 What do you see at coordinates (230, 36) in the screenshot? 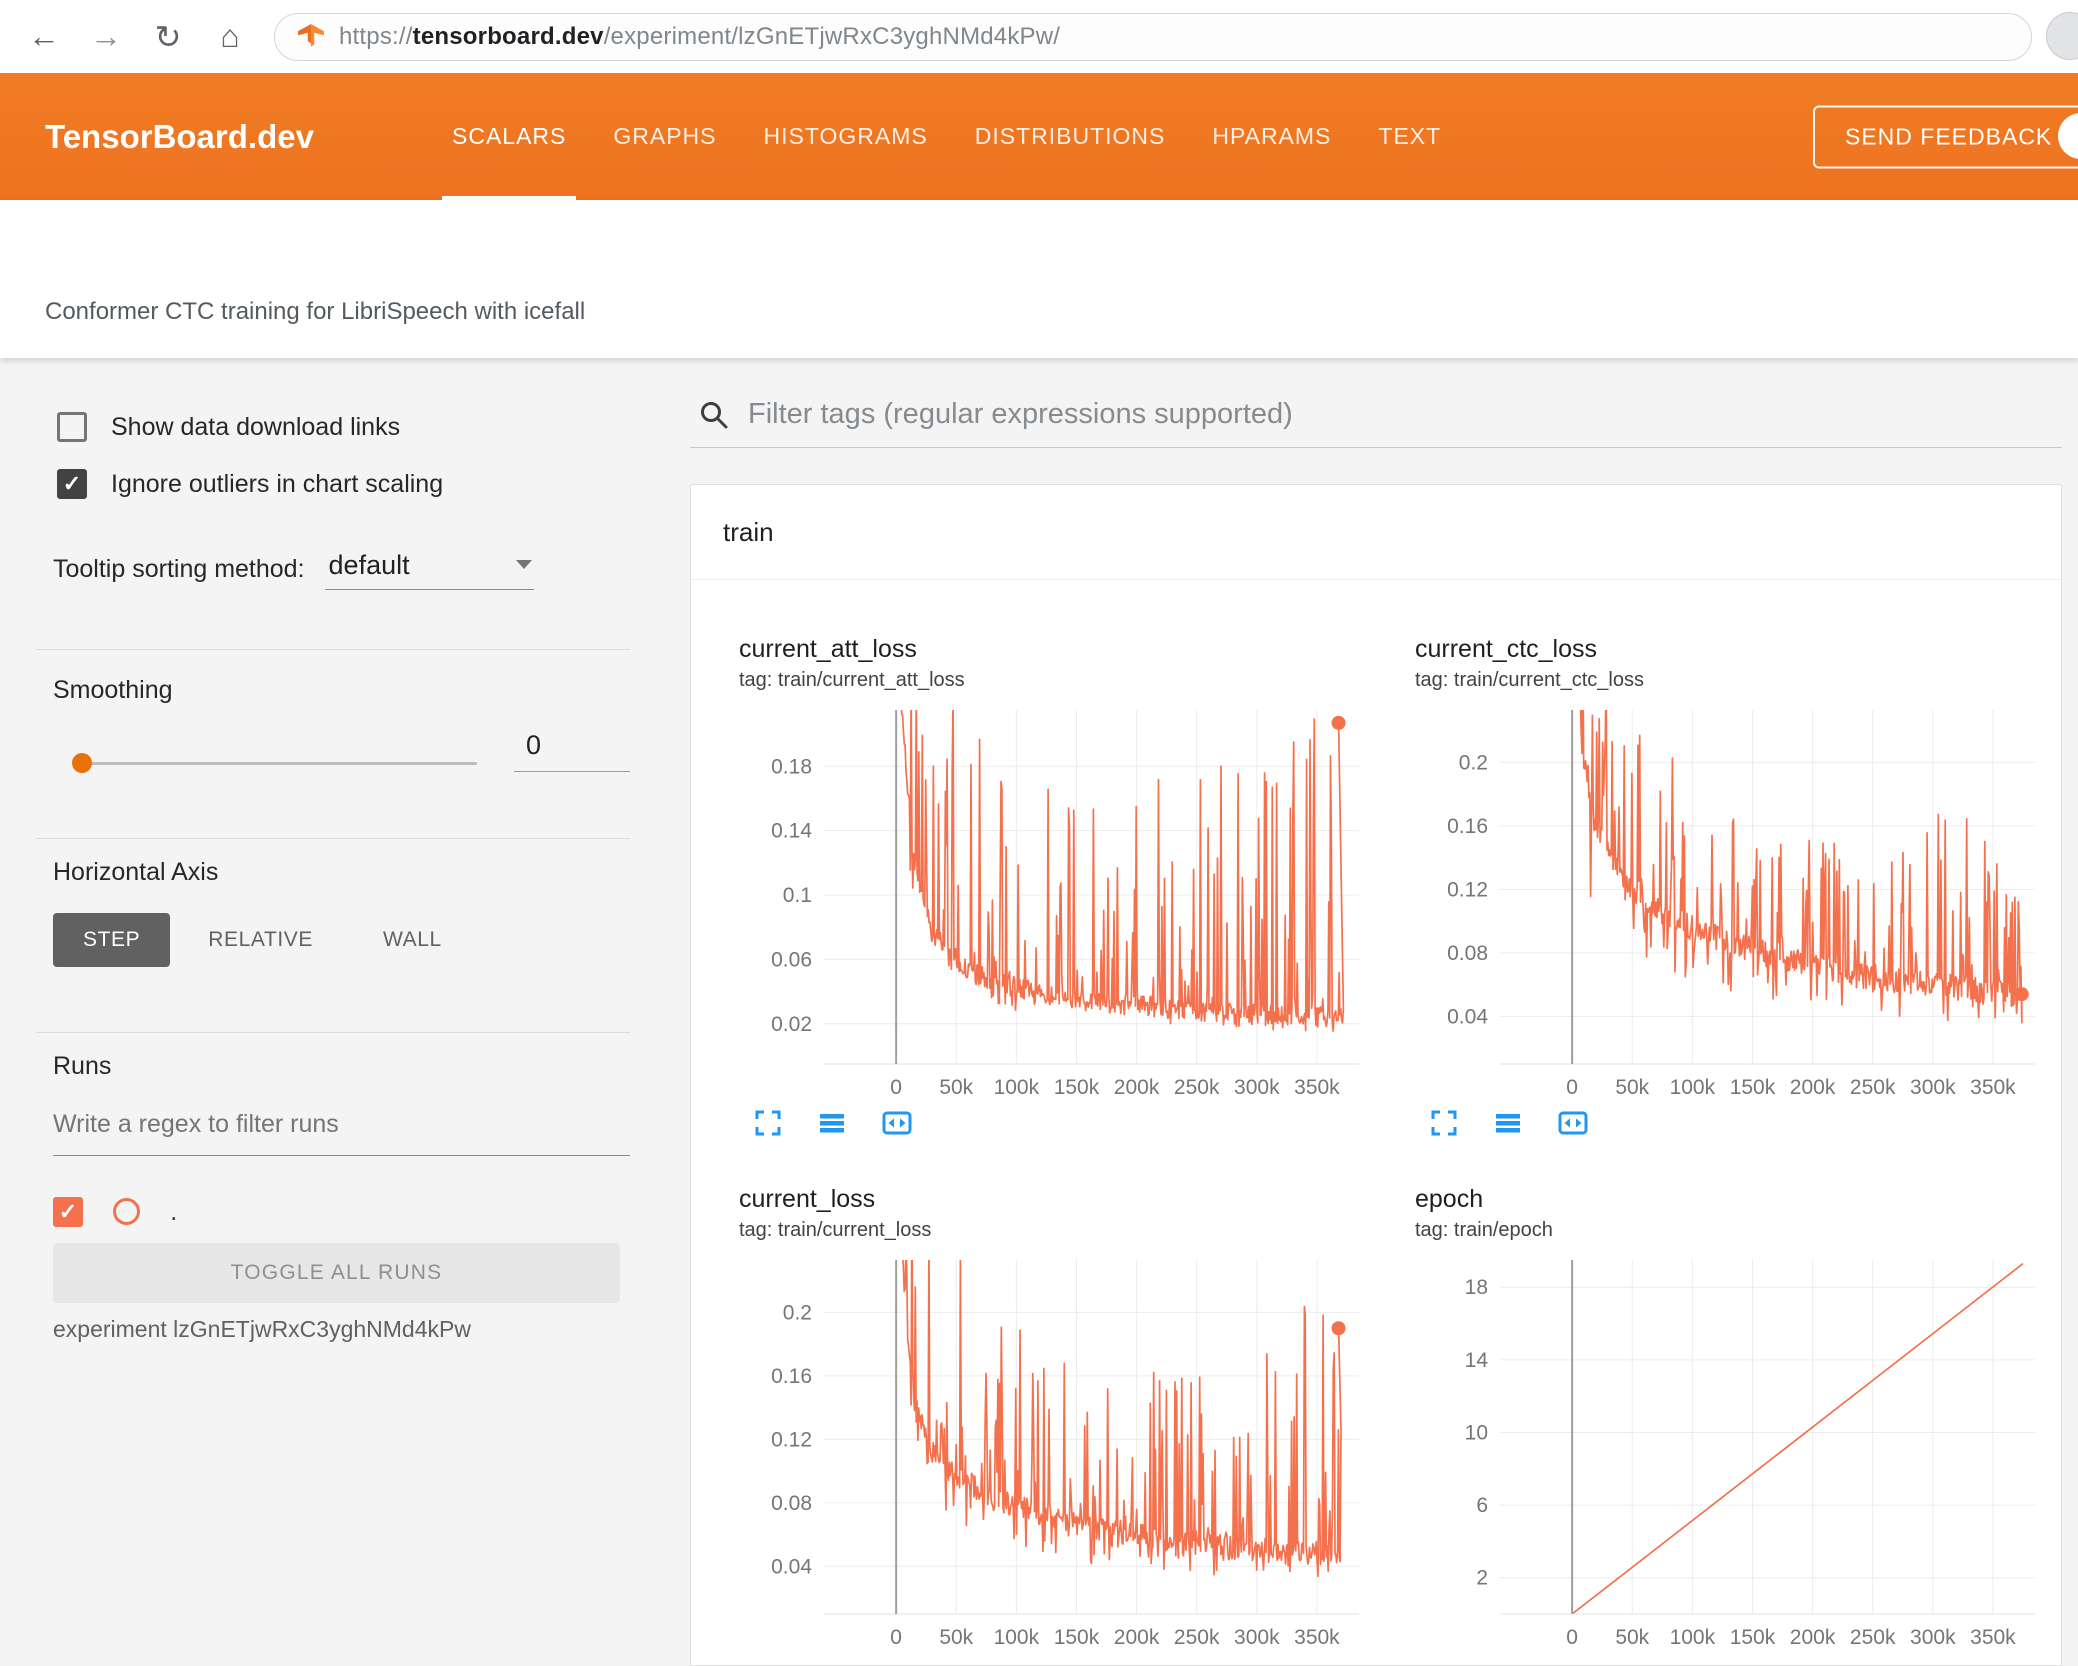
I see `home-icon: ⌂` at bounding box center [230, 36].